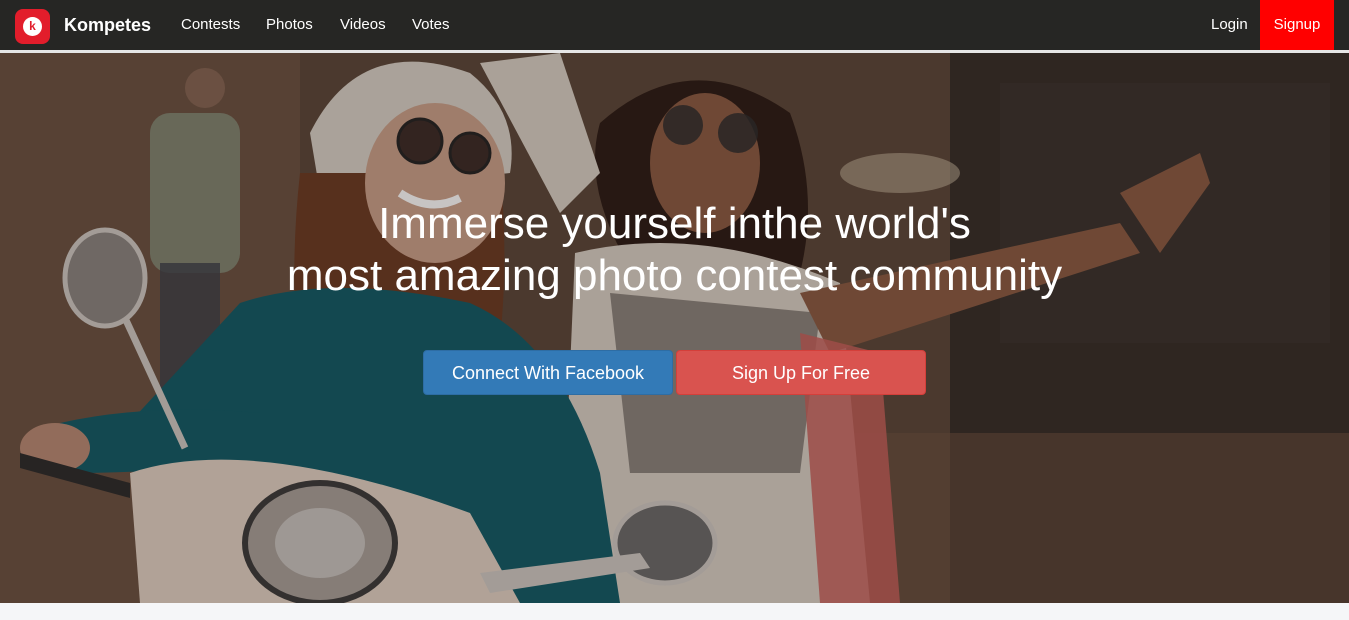  What do you see at coordinates (363, 25) in the screenshot?
I see `nav-videos: Videos` at bounding box center [363, 25].